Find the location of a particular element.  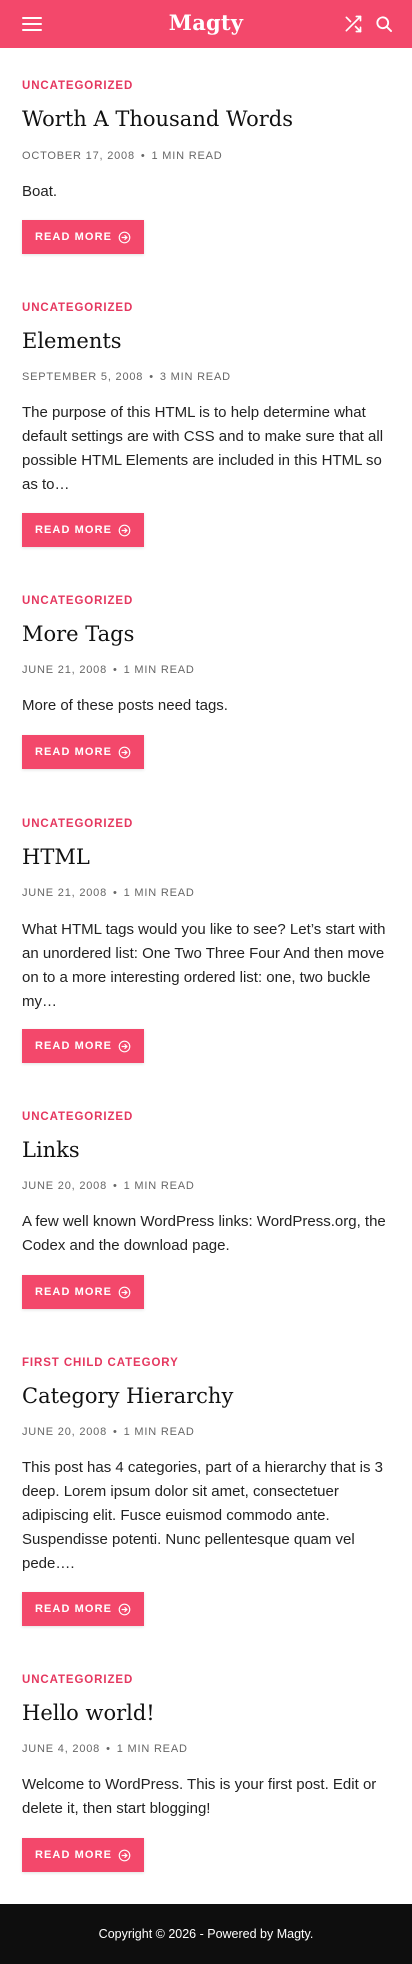

footer-copyright: Copyright © 2026 - Powered by Magty. is located at coordinates (206, 1934).